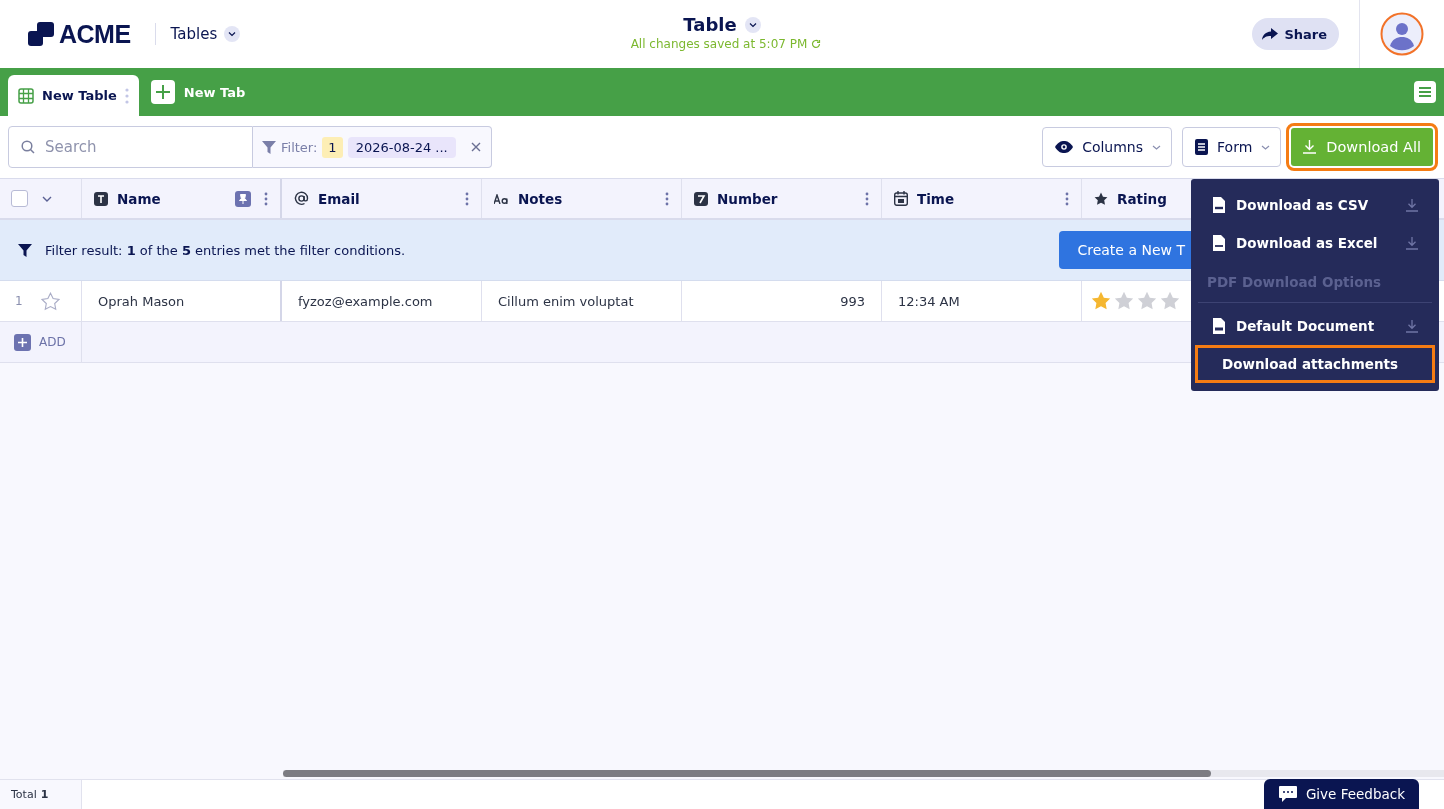 Image resolution: width=1444 pixels, height=809 pixels. Describe the element at coordinates (582, 301) in the screenshot. I see `table-cell: Cillum enim voluptat` at that location.